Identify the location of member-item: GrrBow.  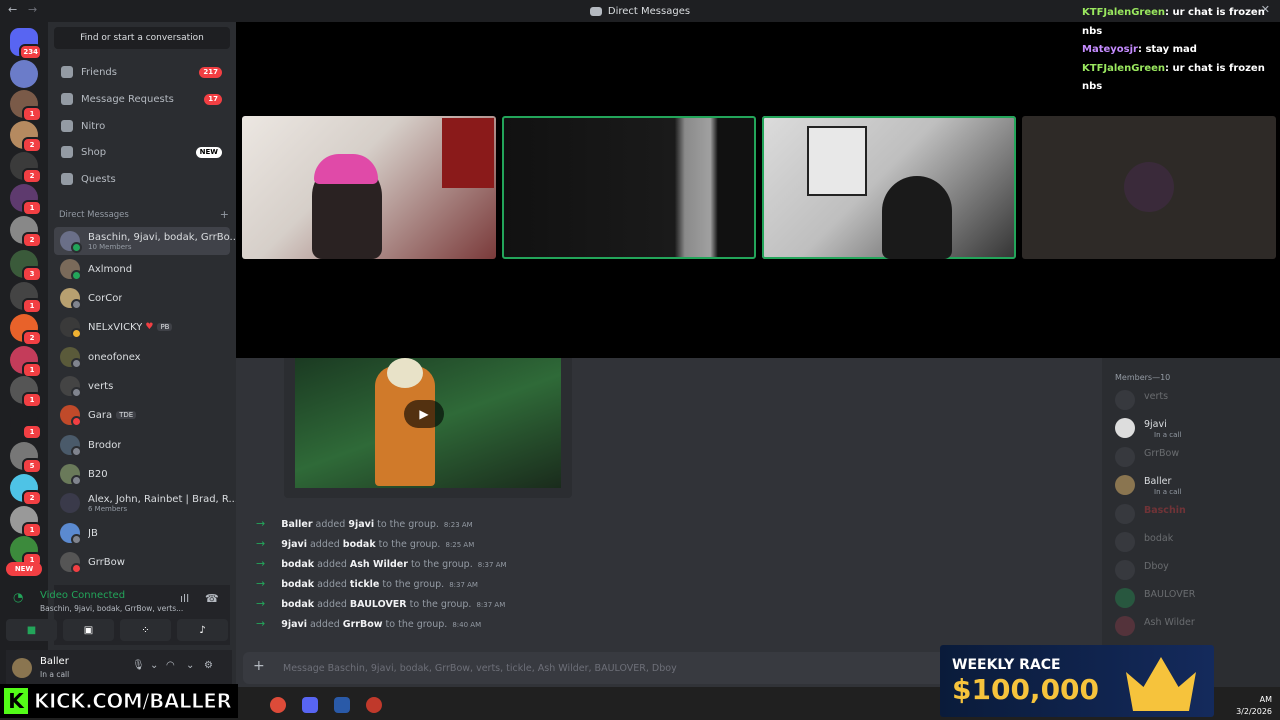
(1190, 457).